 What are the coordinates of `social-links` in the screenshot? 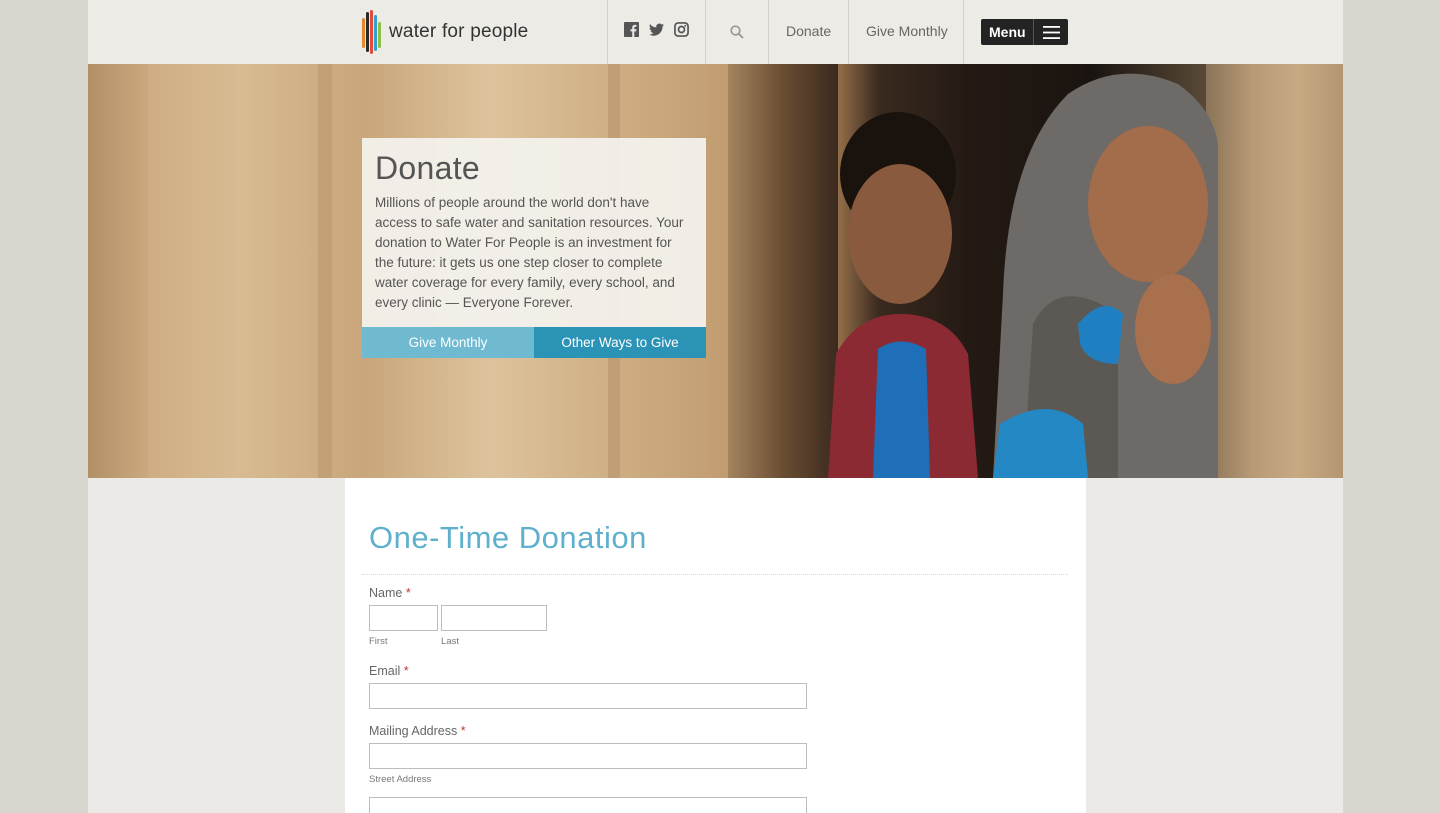 It's located at (656, 29).